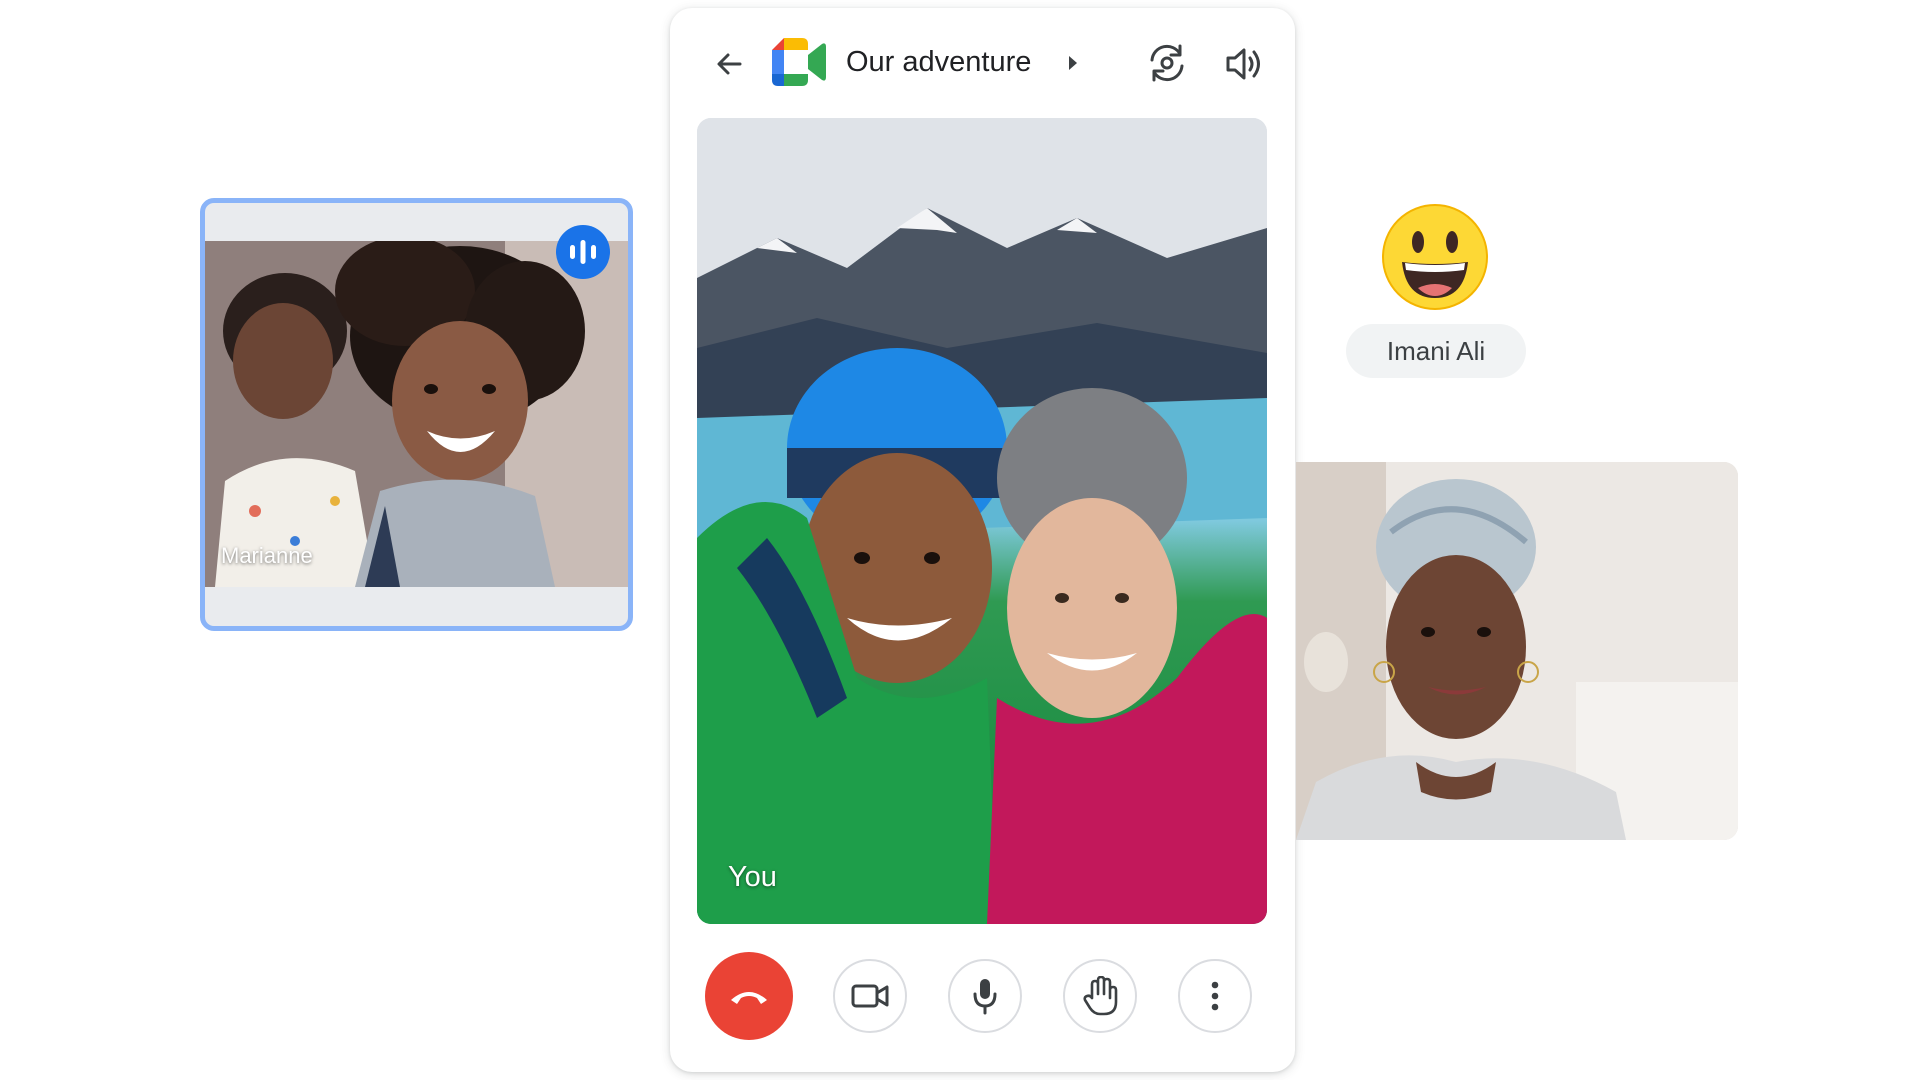 This screenshot has height=1080, width=1920. I want to click on self-video-label: You, so click(752, 877).